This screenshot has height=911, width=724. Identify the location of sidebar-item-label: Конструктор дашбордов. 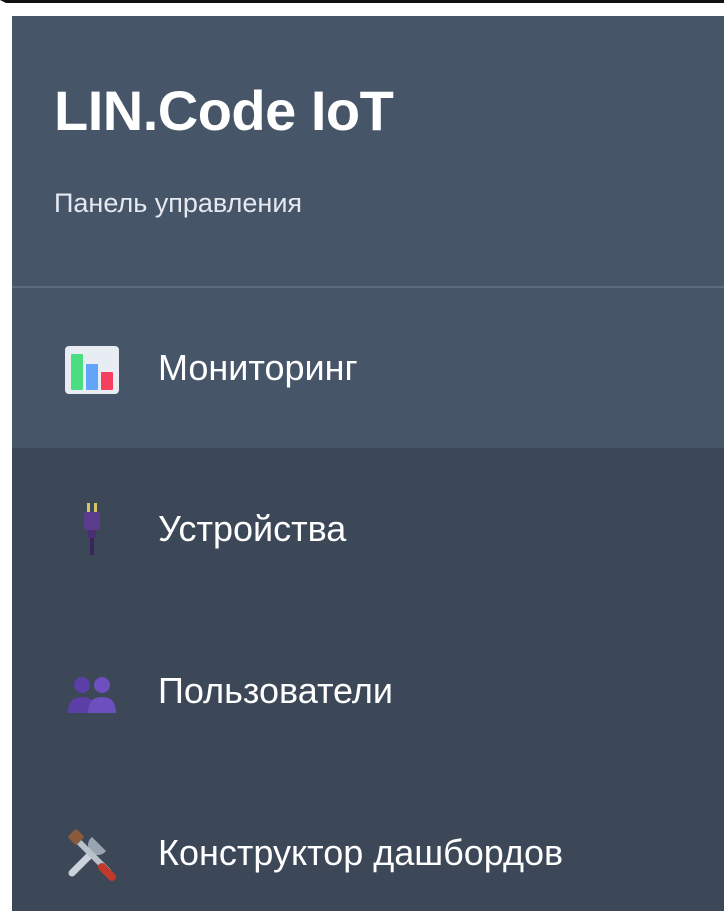
(361, 852).